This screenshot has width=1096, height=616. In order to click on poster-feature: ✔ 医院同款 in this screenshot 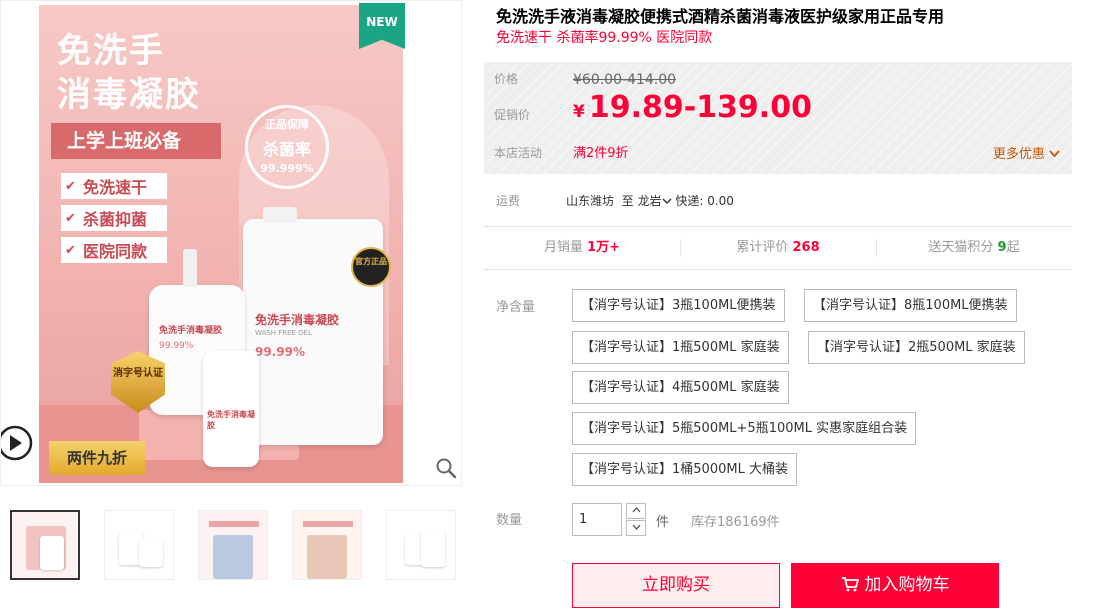, I will do `click(114, 250)`.